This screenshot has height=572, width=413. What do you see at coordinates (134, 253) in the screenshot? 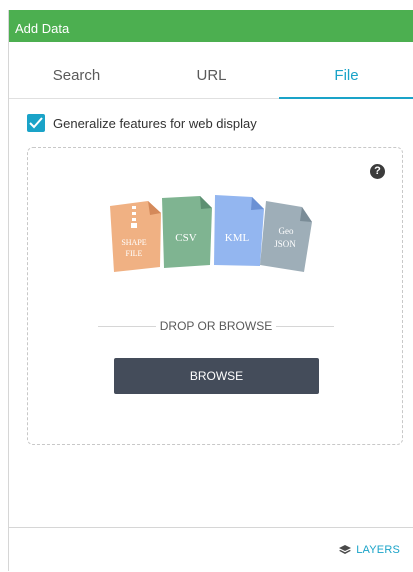
I see `shapefile-label-line2: FILE` at bounding box center [134, 253].